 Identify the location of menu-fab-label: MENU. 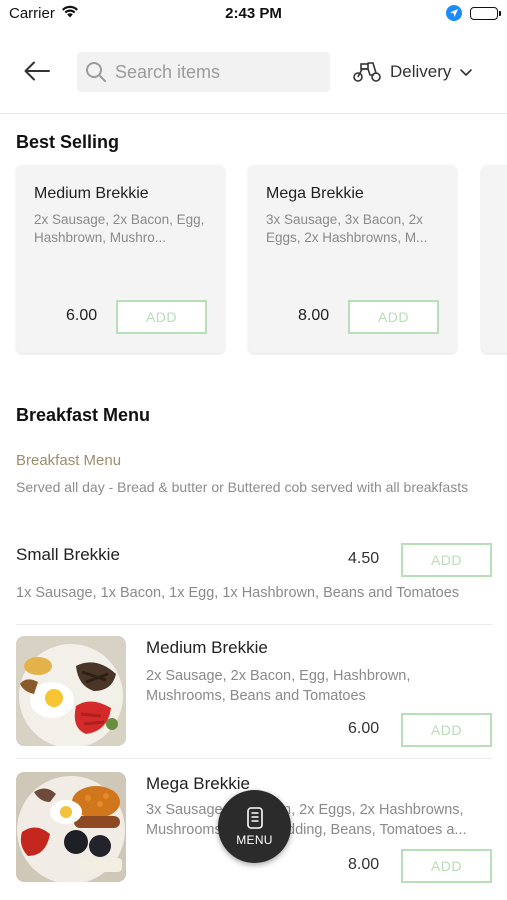
(254, 839).